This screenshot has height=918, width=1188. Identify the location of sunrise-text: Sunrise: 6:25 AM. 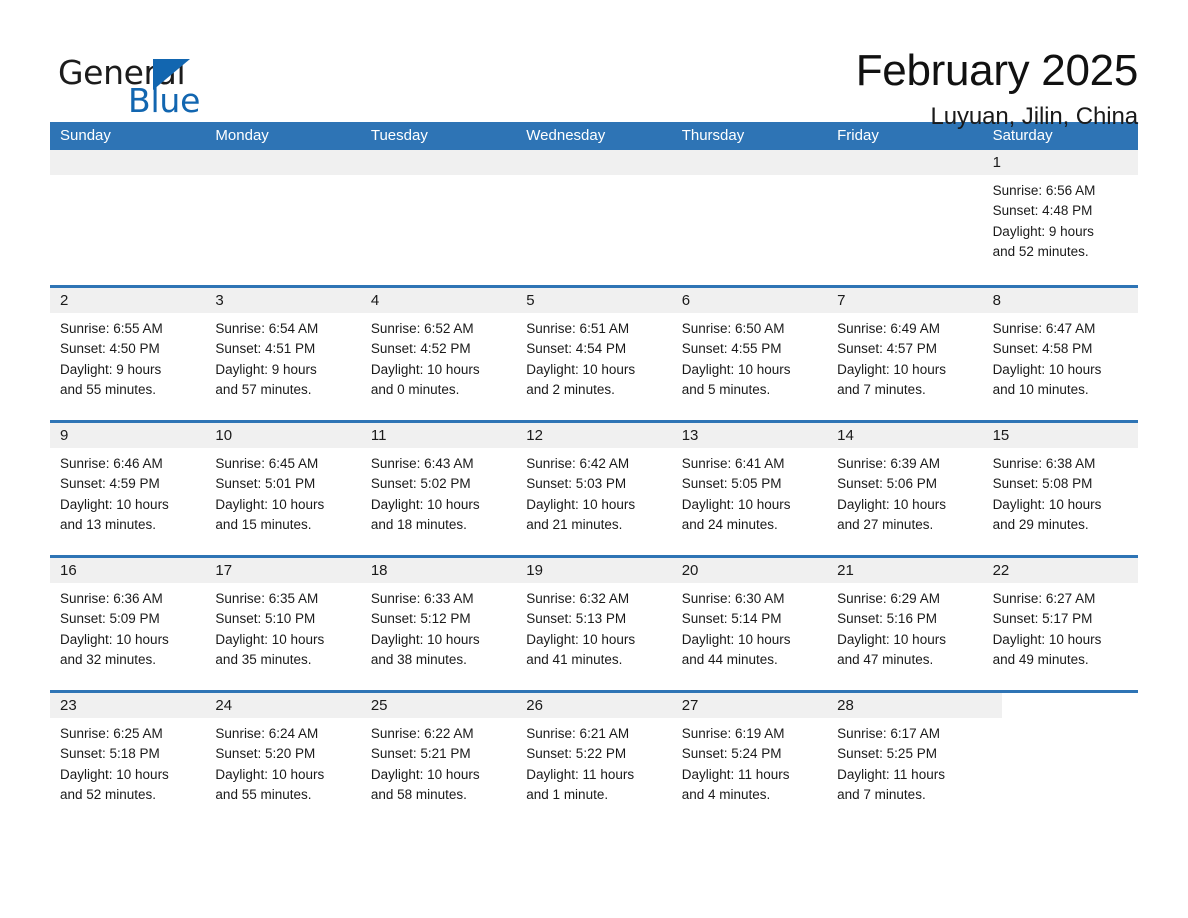
(111, 733).